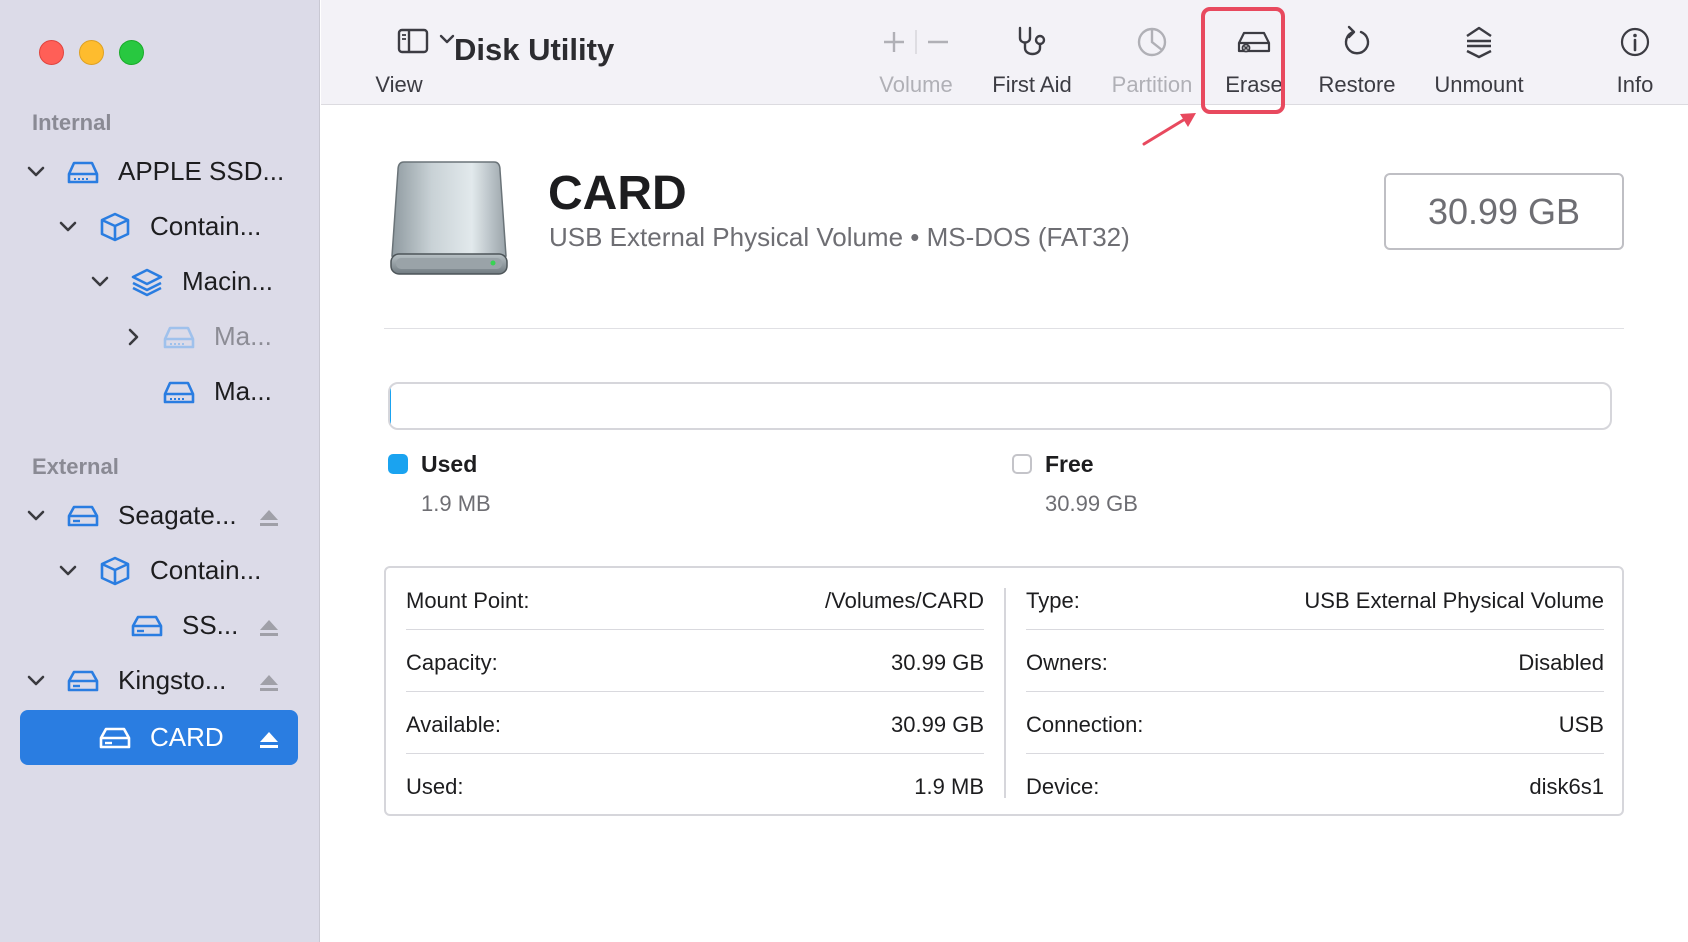 The image size is (1688, 942). What do you see at coordinates (1581, 725) in the screenshot?
I see `info-value: USB` at bounding box center [1581, 725].